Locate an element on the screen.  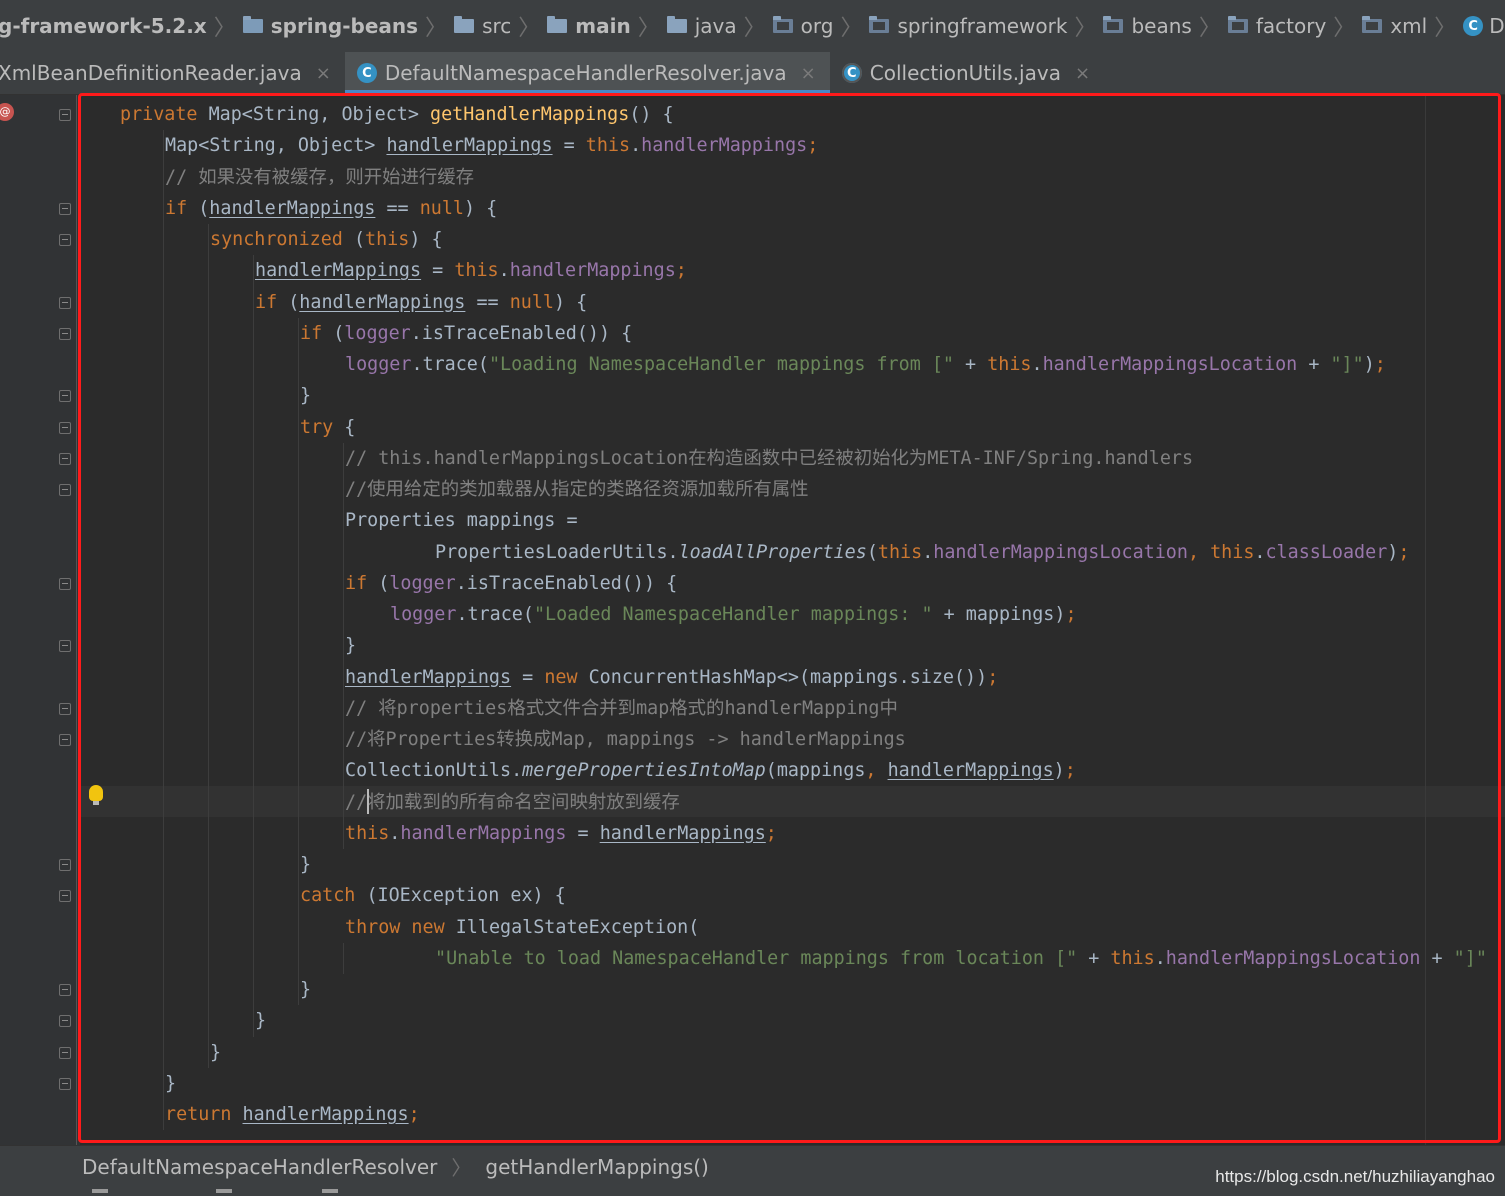
breadcrumb-item: org is located at coordinates (802, 26).